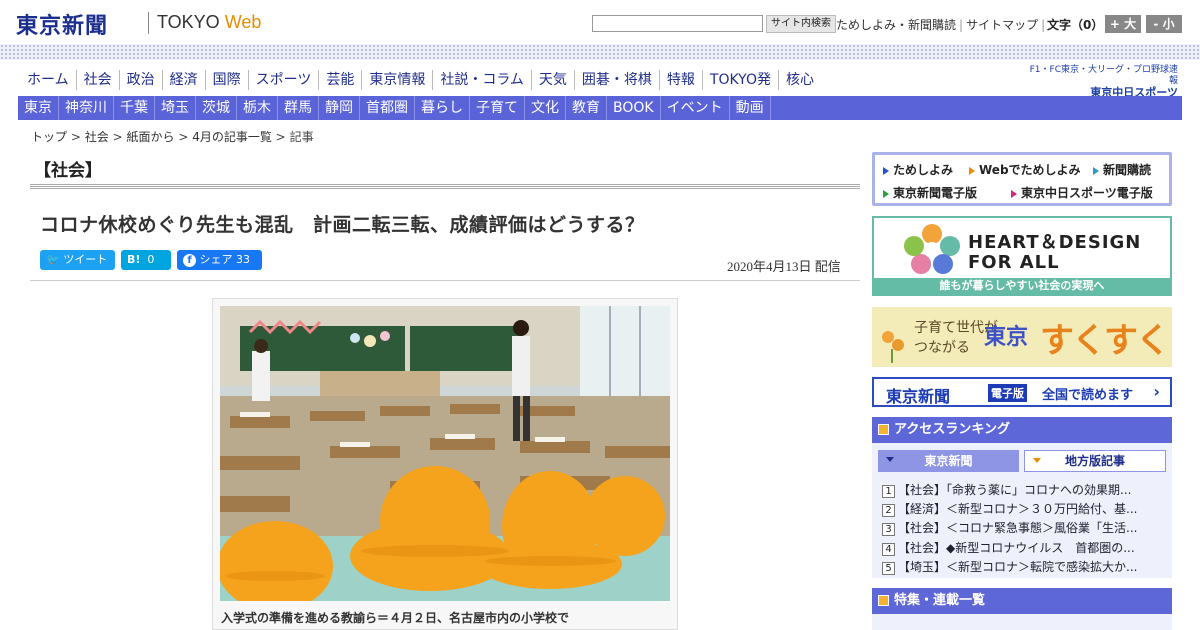 This screenshot has height=630, width=1200. Describe the element at coordinates (283, 80) in the screenshot. I see `nav-item-sports: スポーツ` at that location.